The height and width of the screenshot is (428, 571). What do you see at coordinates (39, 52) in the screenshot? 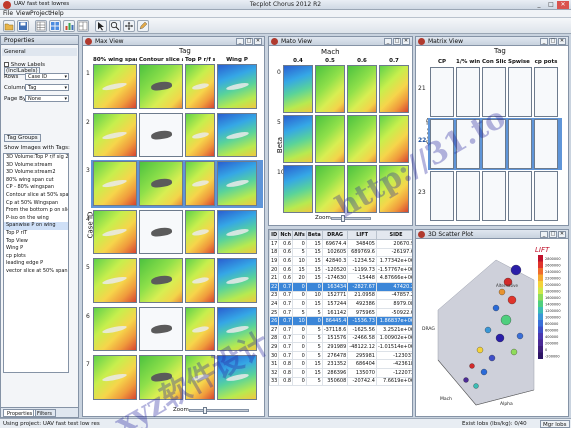
I see `general-section: General` at bounding box center [39, 52].